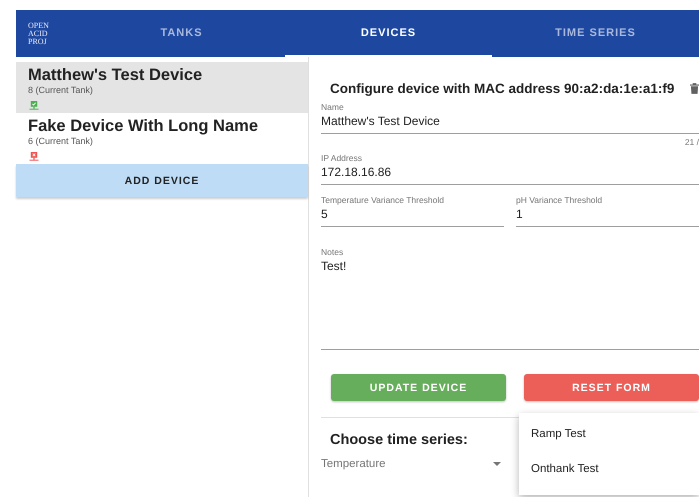  I want to click on notes-field: Notes Test!, so click(510, 298).